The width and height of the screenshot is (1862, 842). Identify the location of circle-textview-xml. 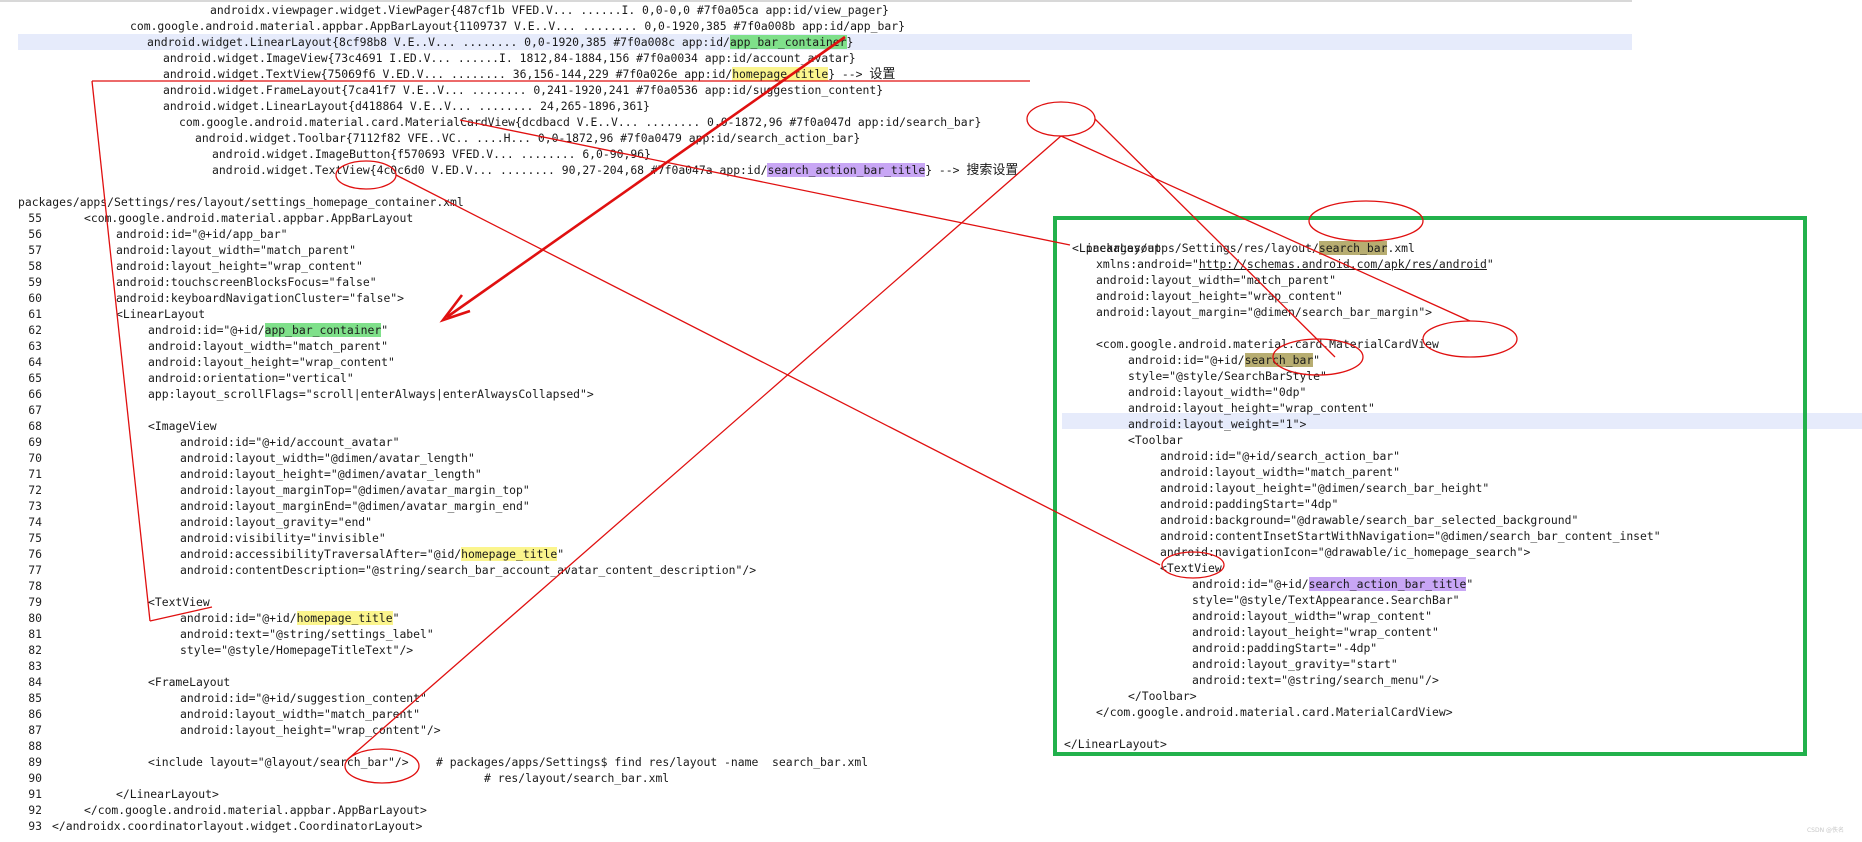
(1193, 565).